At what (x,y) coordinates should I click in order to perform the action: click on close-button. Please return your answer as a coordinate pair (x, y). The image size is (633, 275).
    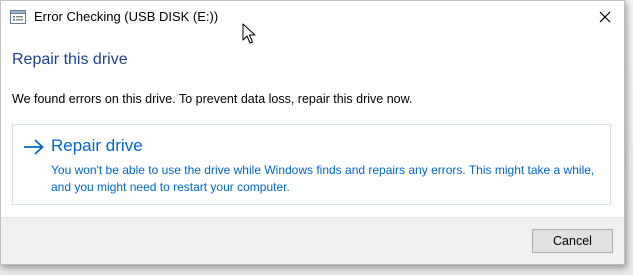
    Looking at the image, I should click on (605, 17).